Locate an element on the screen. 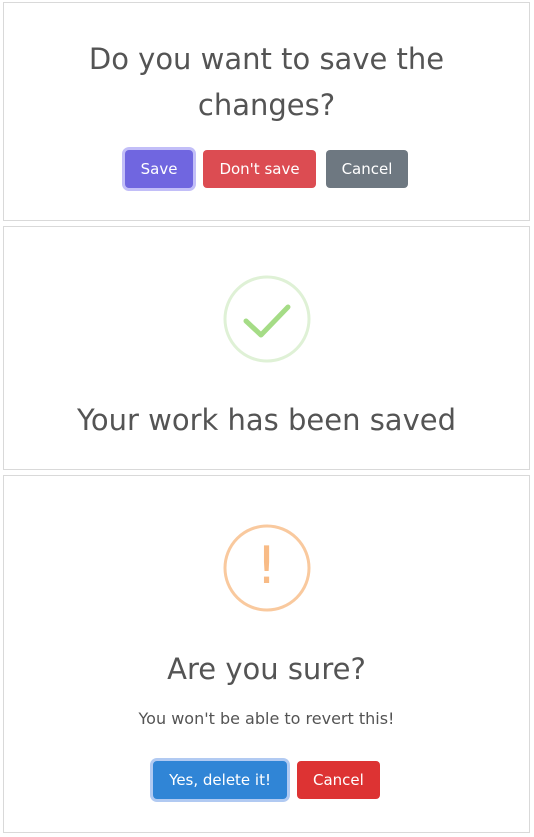  dialog-text: You won't be able to revert this! is located at coordinates (266, 718).